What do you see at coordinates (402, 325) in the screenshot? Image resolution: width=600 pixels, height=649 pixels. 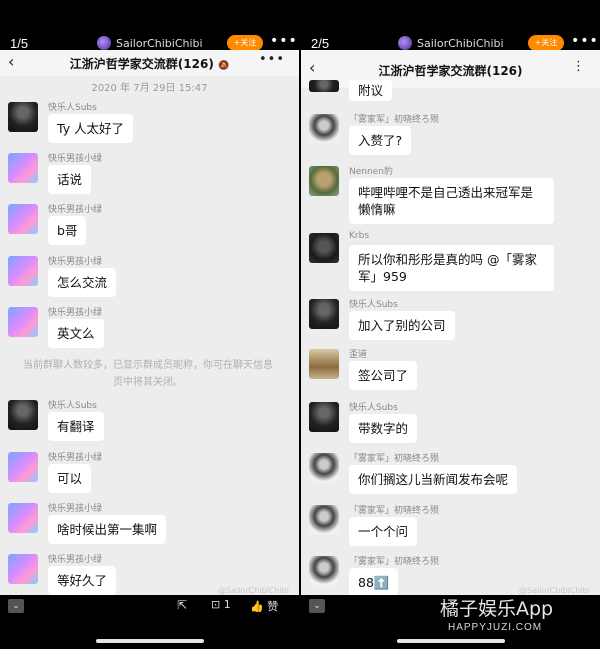 I see `message-bubble: 加入了别的公司` at bounding box center [402, 325].